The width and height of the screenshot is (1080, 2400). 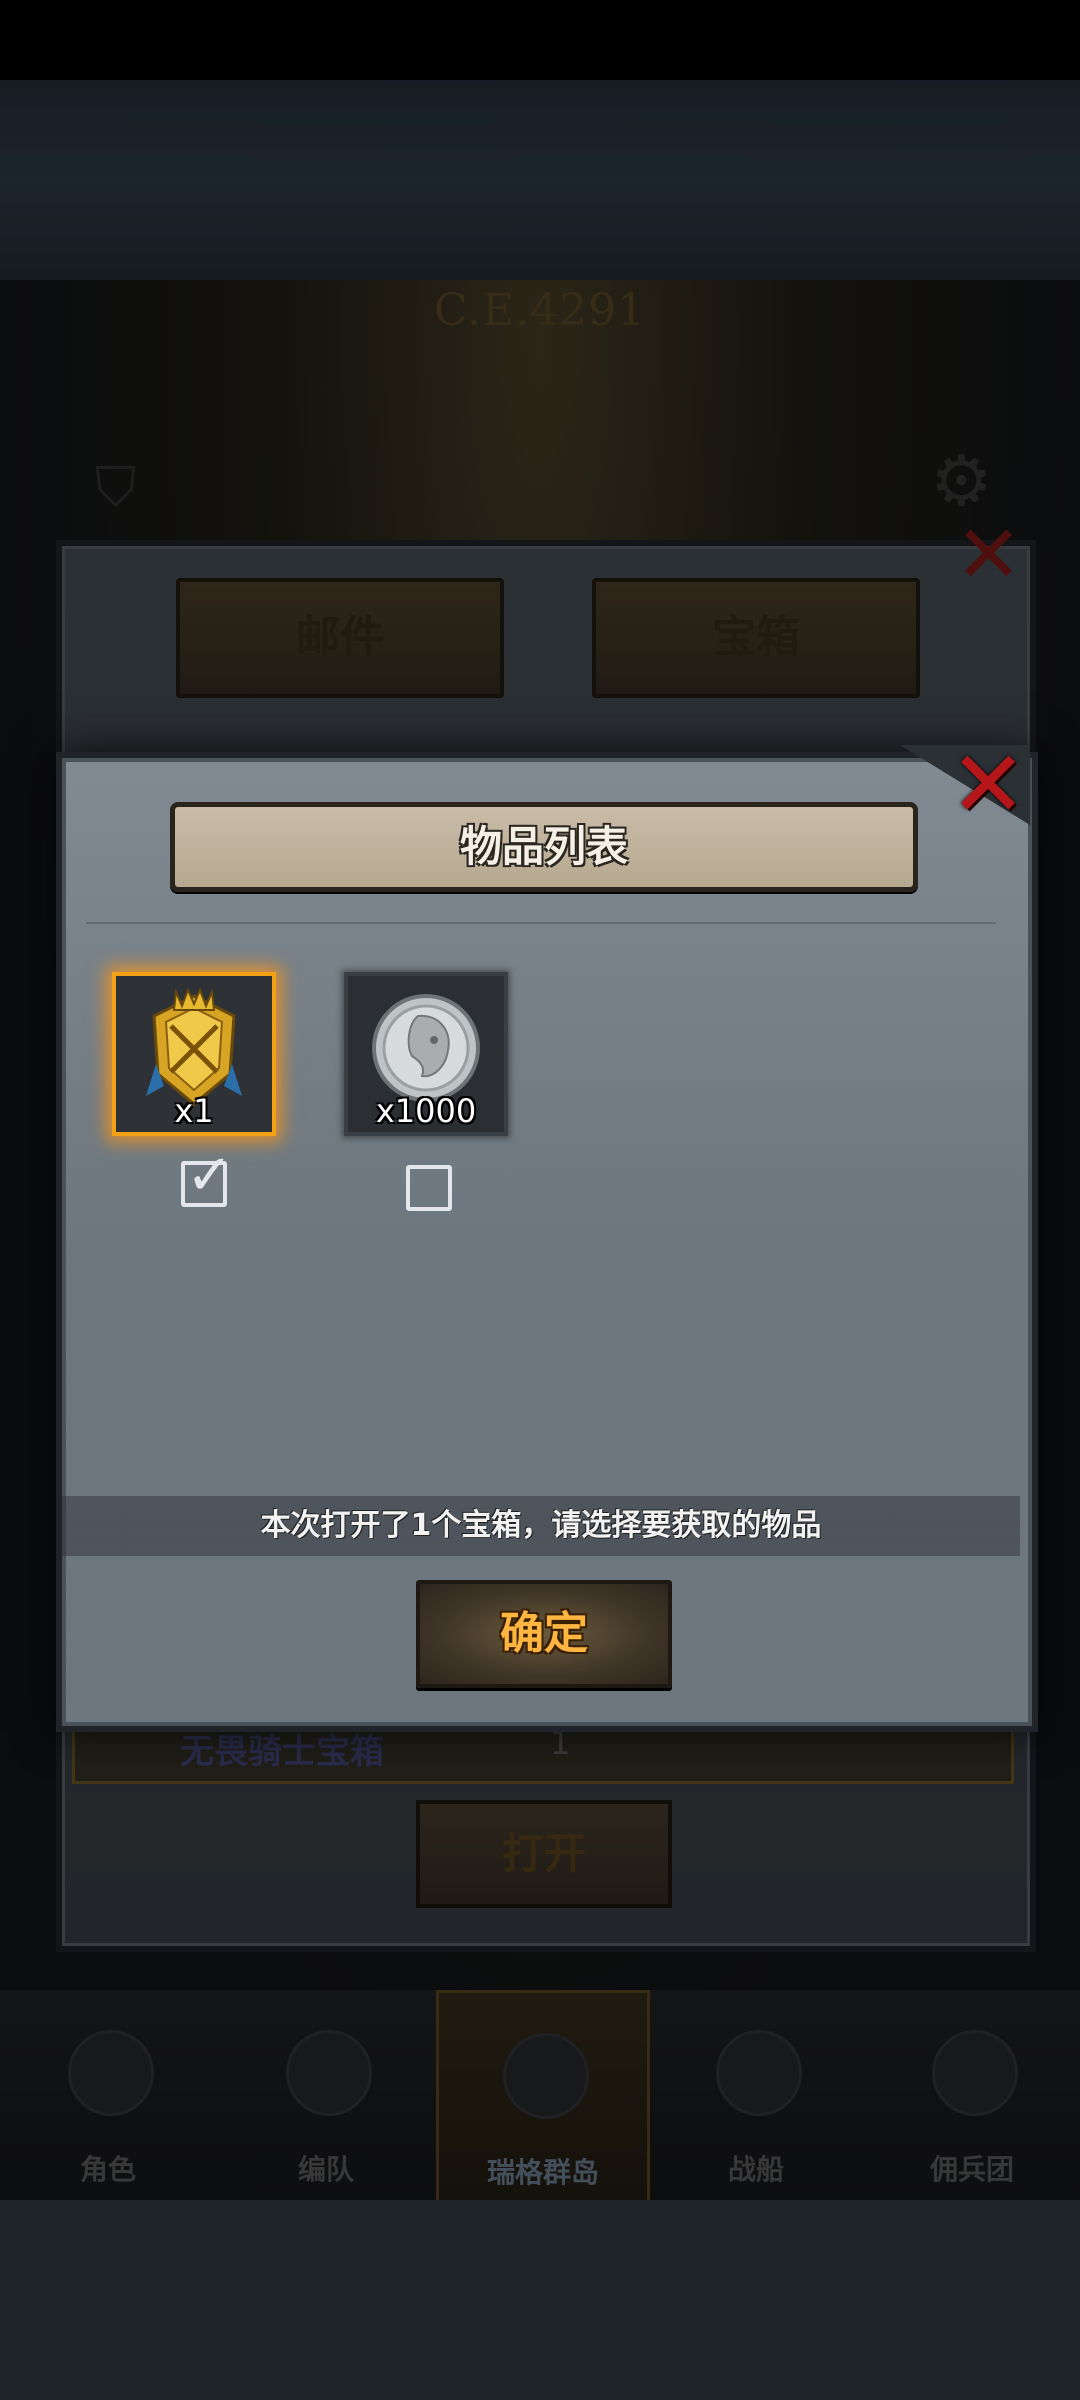 I want to click on modal-title: 物品列表, so click(x=543, y=846).